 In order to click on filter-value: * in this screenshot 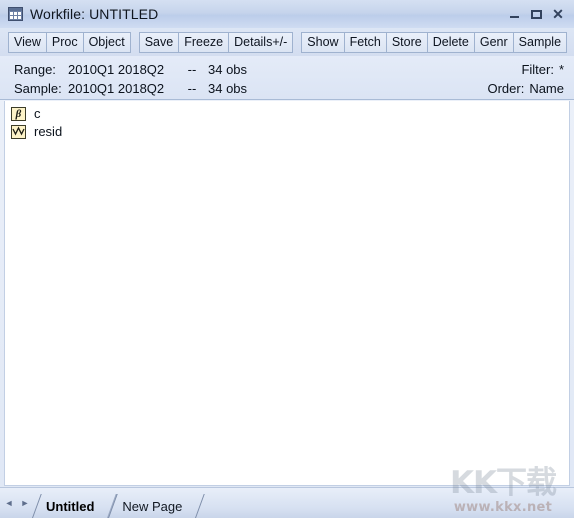, I will do `click(561, 69)`.